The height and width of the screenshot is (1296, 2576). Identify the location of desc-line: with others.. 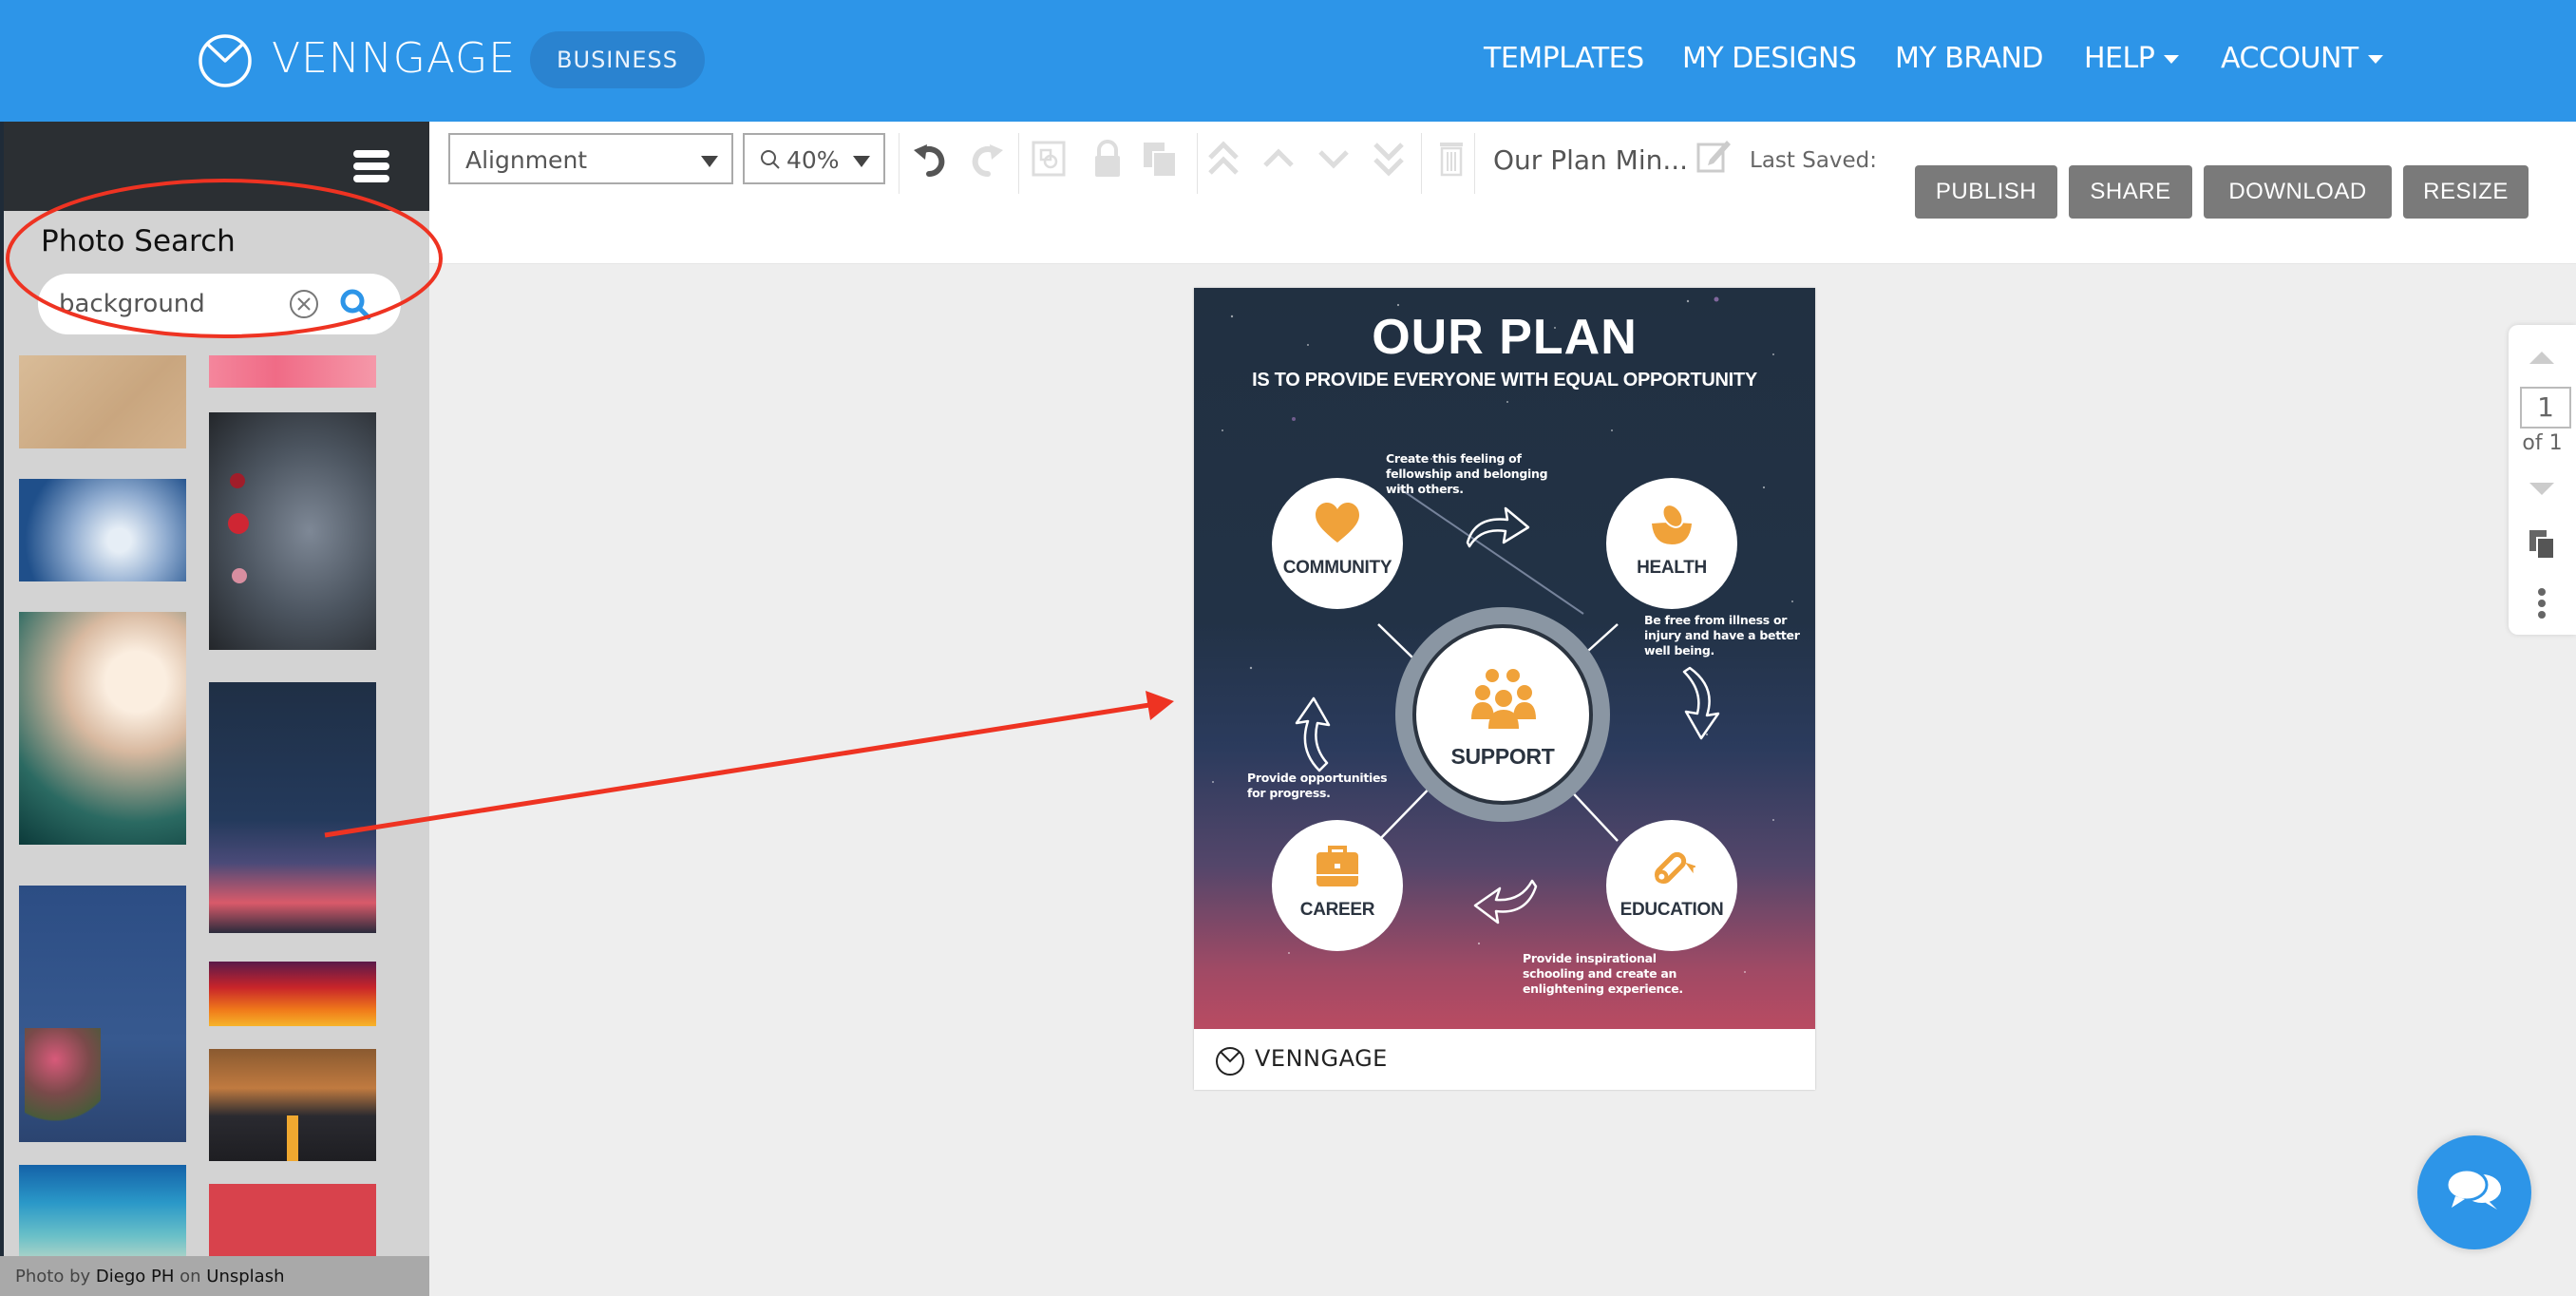
(1425, 489).